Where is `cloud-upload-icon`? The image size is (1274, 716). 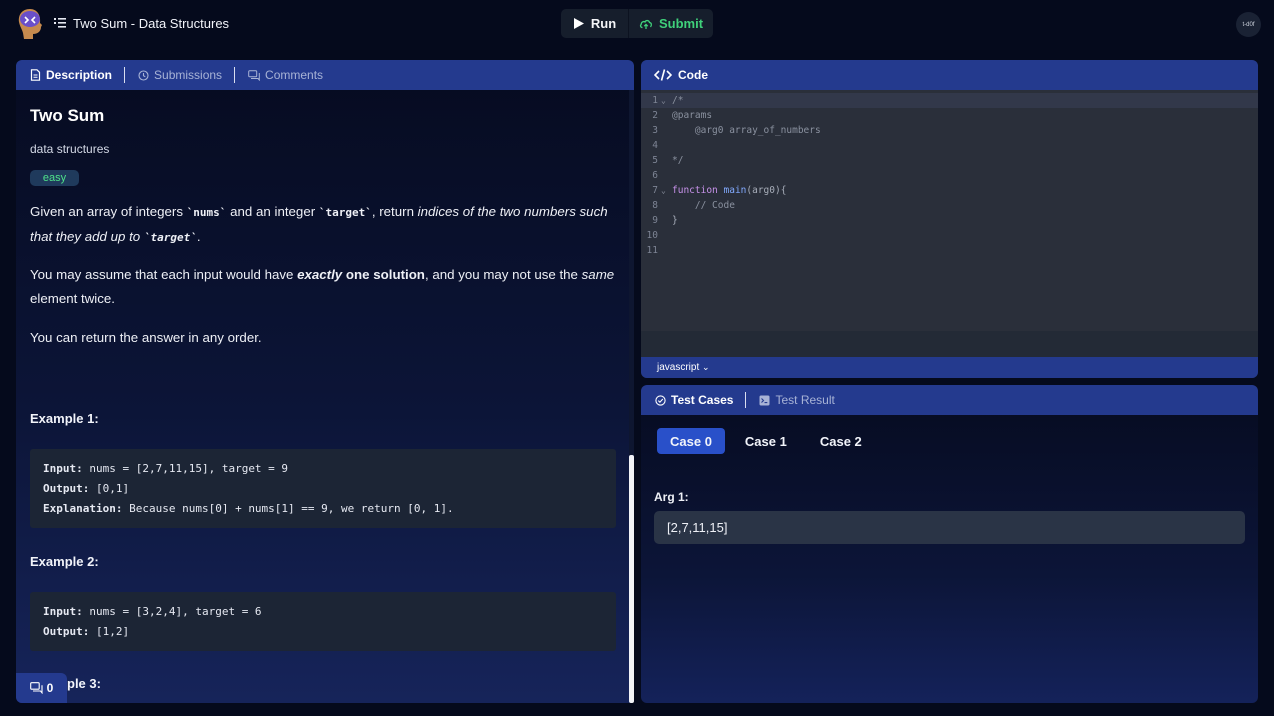
cloud-upload-icon is located at coordinates (645, 24).